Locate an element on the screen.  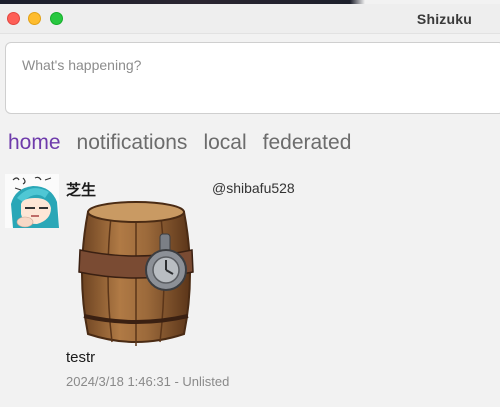
timestamp: 2024/3/18 1:46:31 is located at coordinates (118, 381).